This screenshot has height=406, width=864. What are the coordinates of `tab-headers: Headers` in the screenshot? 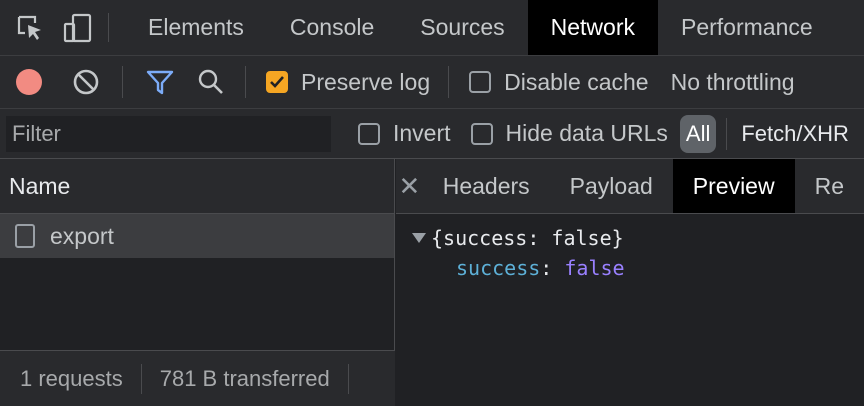 It's located at (486, 186).